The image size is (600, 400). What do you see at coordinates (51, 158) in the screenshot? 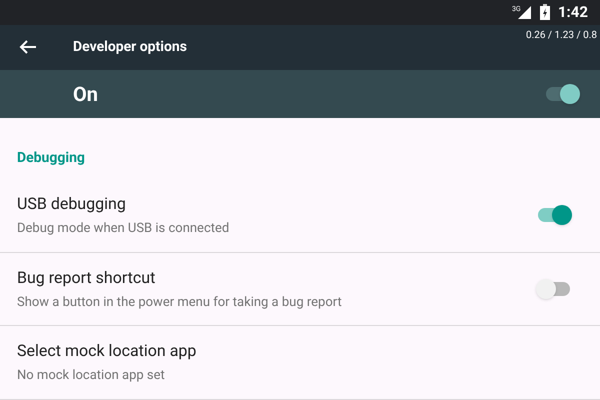
I see `section-header: Debugging` at bounding box center [51, 158].